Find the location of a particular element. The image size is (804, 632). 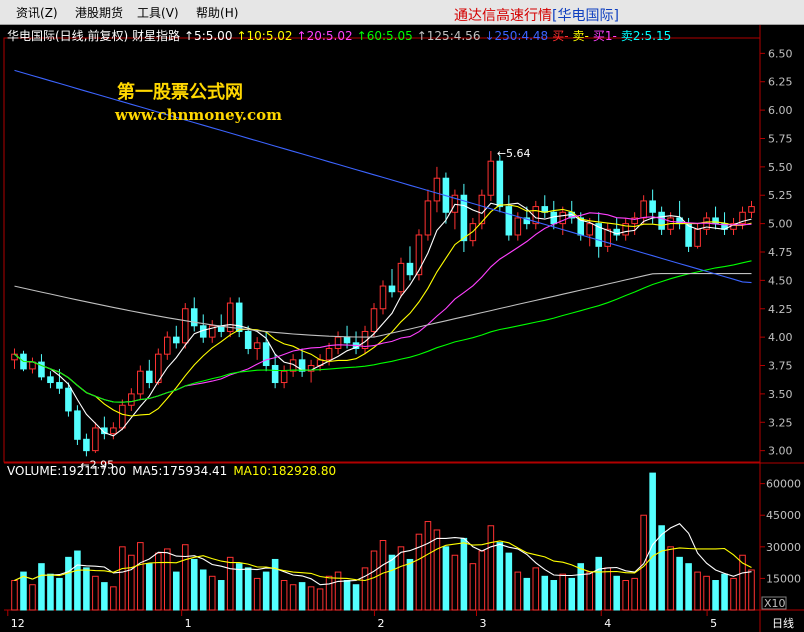

volume-value: VOLUME:192117.00 is located at coordinates (67, 471).